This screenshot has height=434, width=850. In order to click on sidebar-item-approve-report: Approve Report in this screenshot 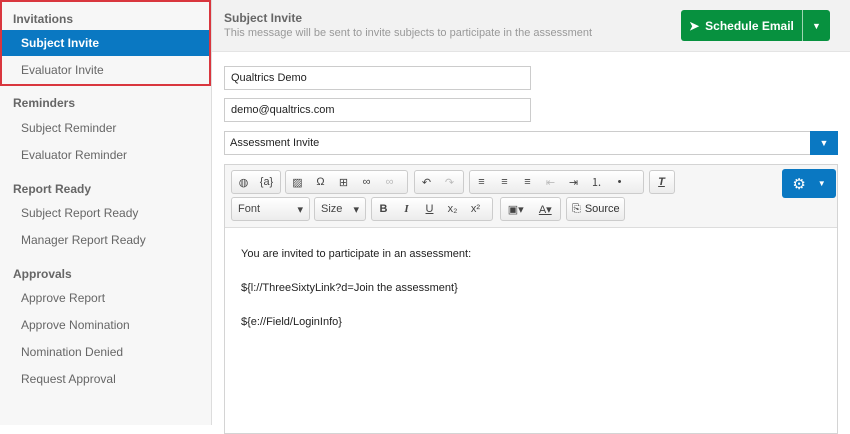, I will do `click(105, 298)`.